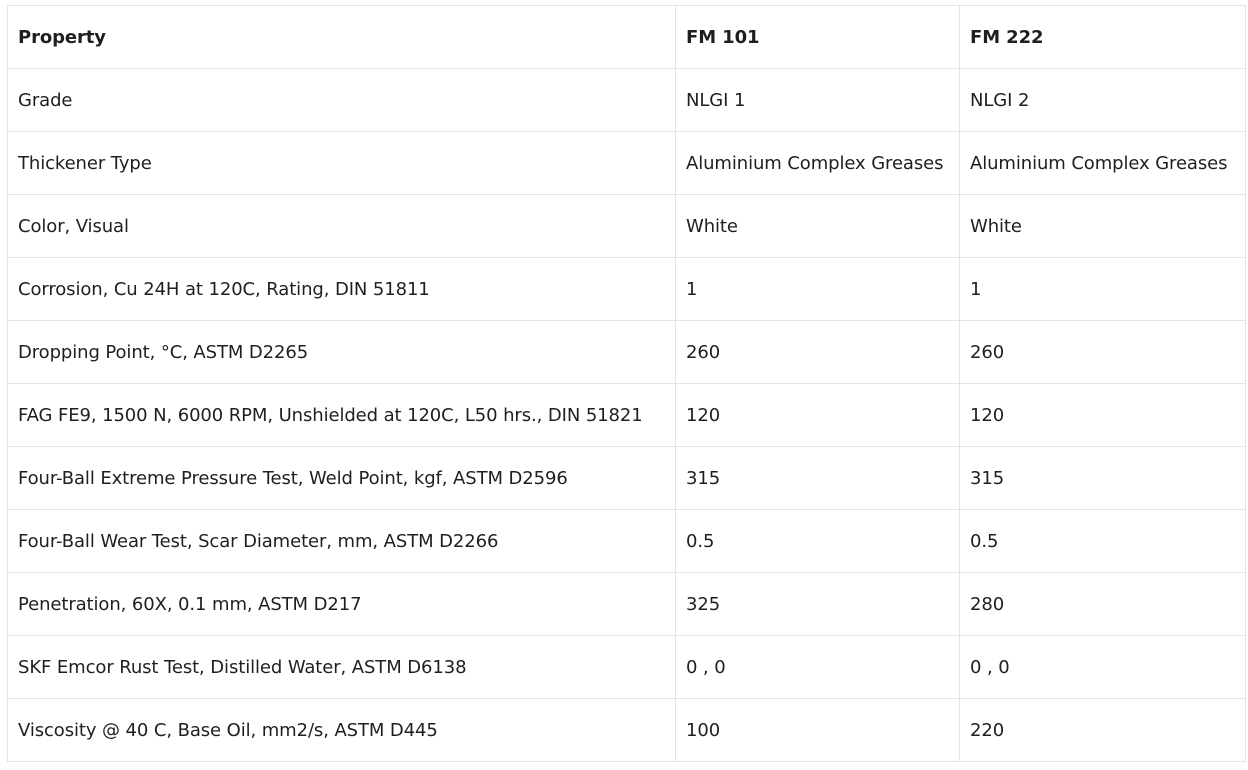  What do you see at coordinates (1102, 730) in the screenshot?
I see `fm-222-cell: 220` at bounding box center [1102, 730].